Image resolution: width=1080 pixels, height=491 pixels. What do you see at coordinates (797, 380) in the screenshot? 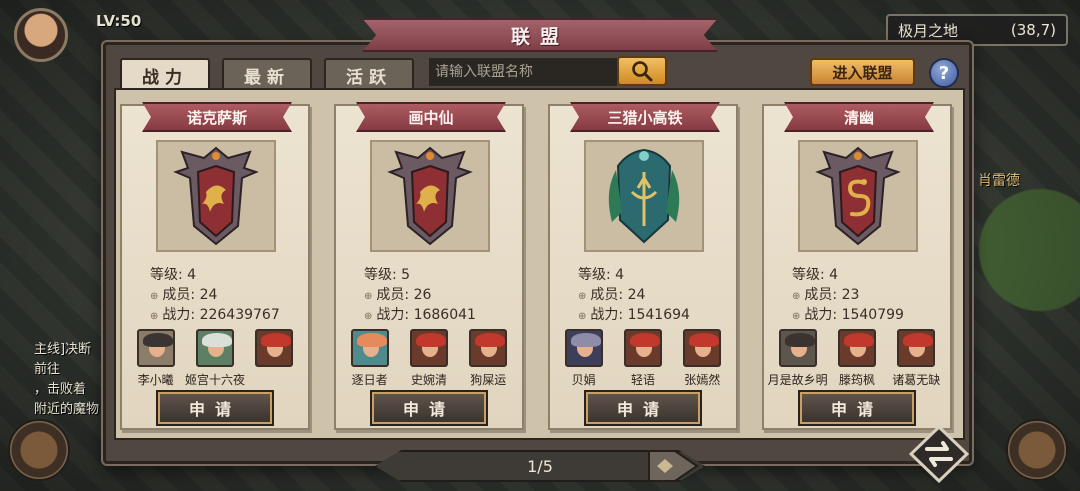
I see `member-name: 月是故乡明` at bounding box center [797, 380].